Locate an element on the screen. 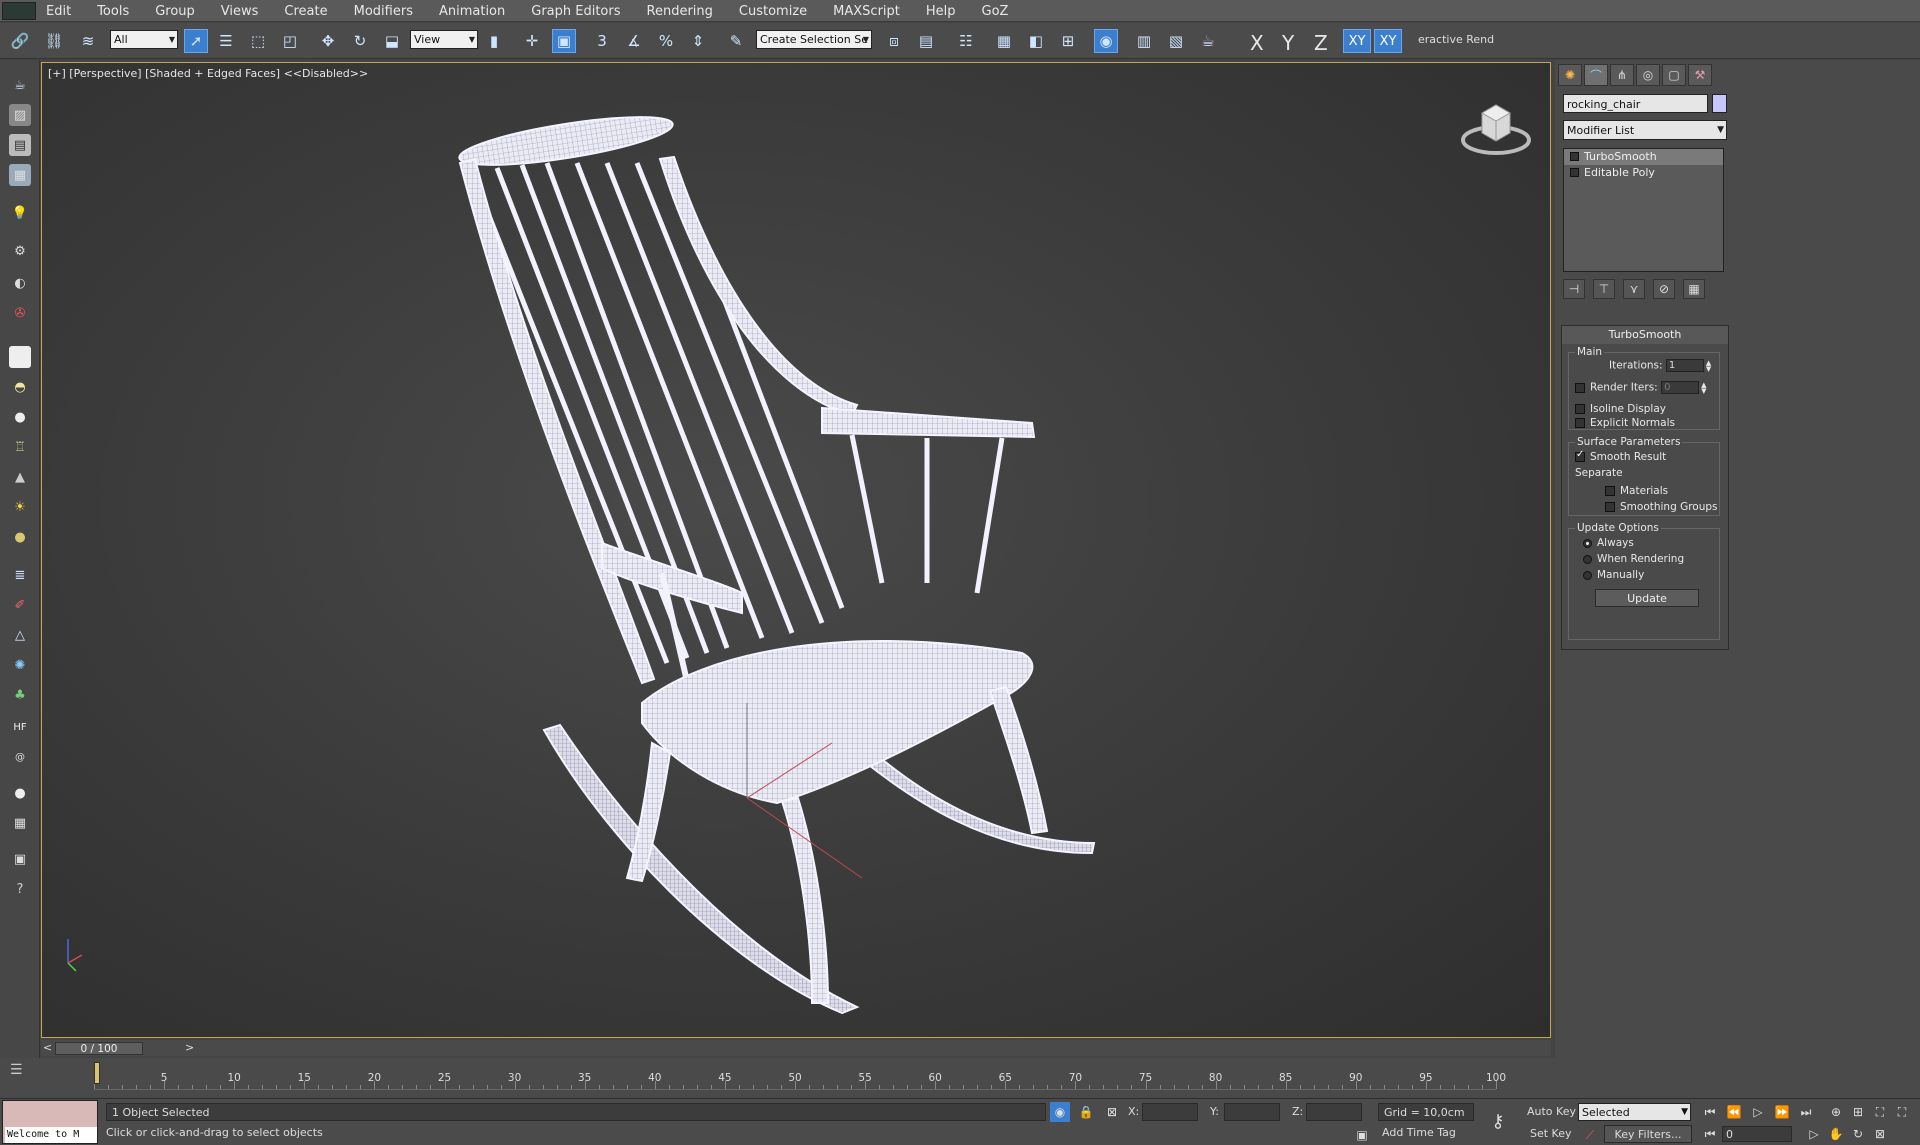  add-time-tag: Add Time Tag is located at coordinates (1419, 1132).